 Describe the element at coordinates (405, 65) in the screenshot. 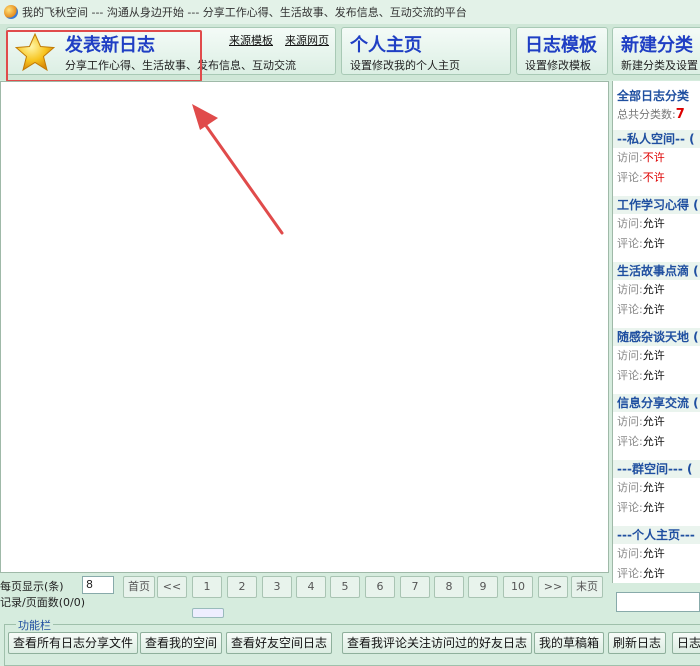

I see `home-subtitle: 设置修改我的个人主页` at that location.